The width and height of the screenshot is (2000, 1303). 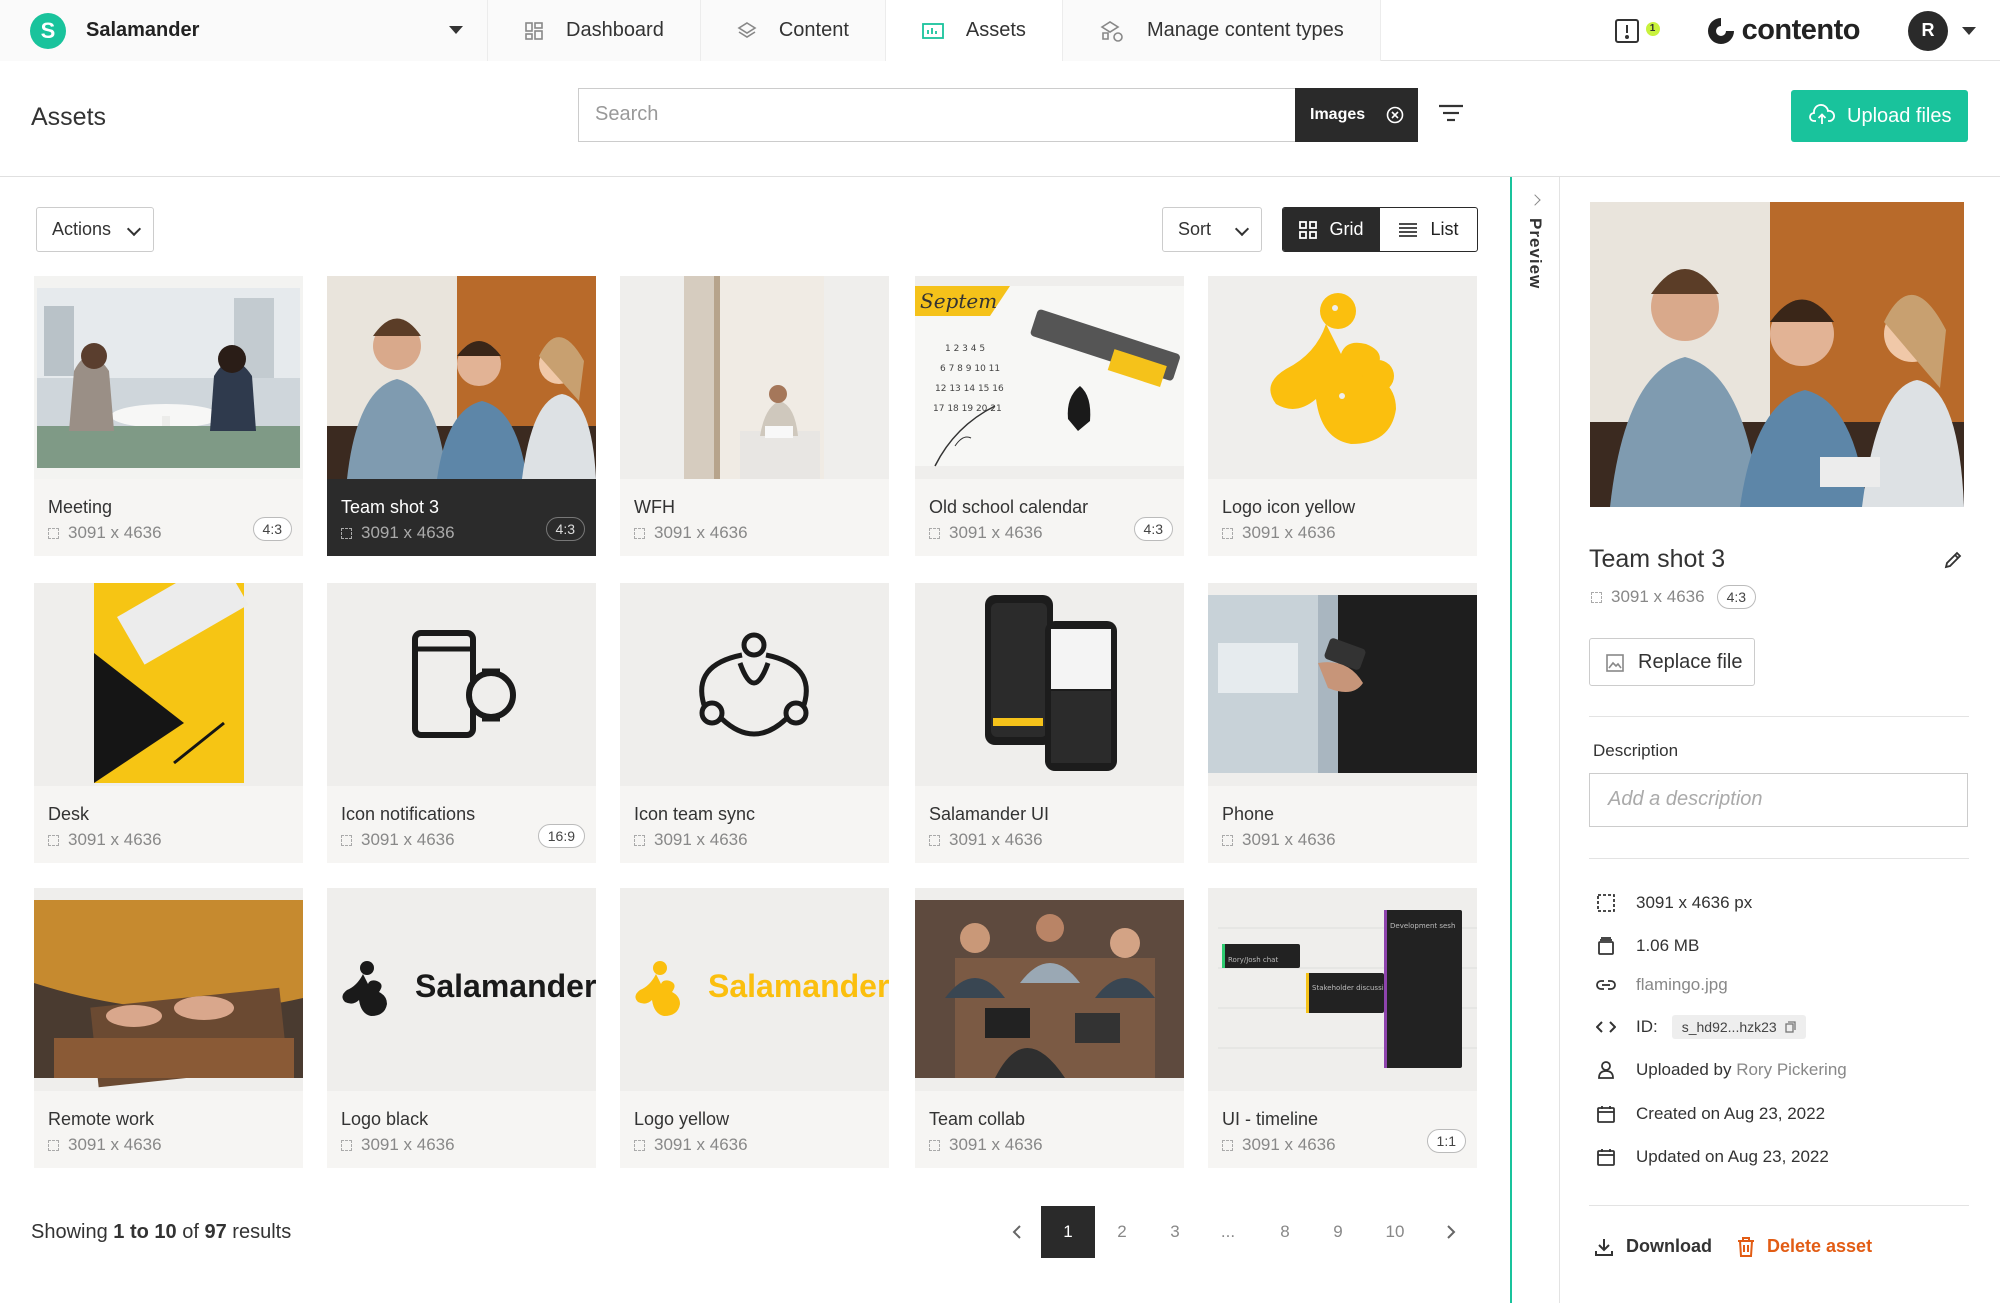 I want to click on preview-toggle, so click(x=1535, y=740).